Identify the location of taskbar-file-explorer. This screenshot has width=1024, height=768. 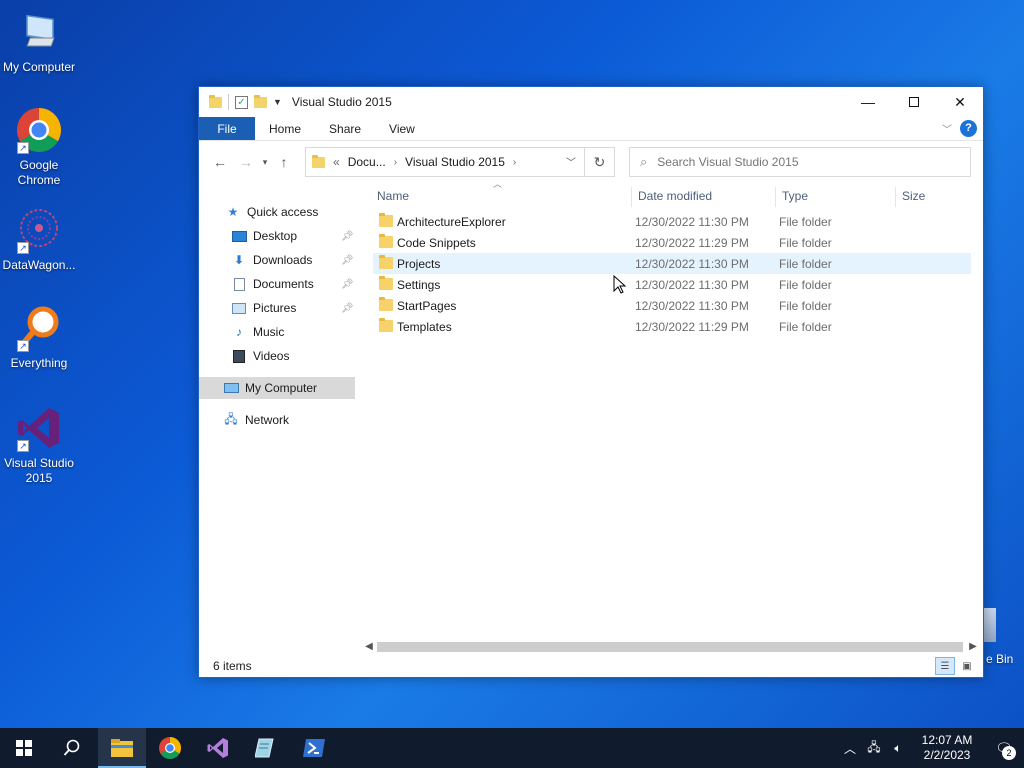
(122, 748).